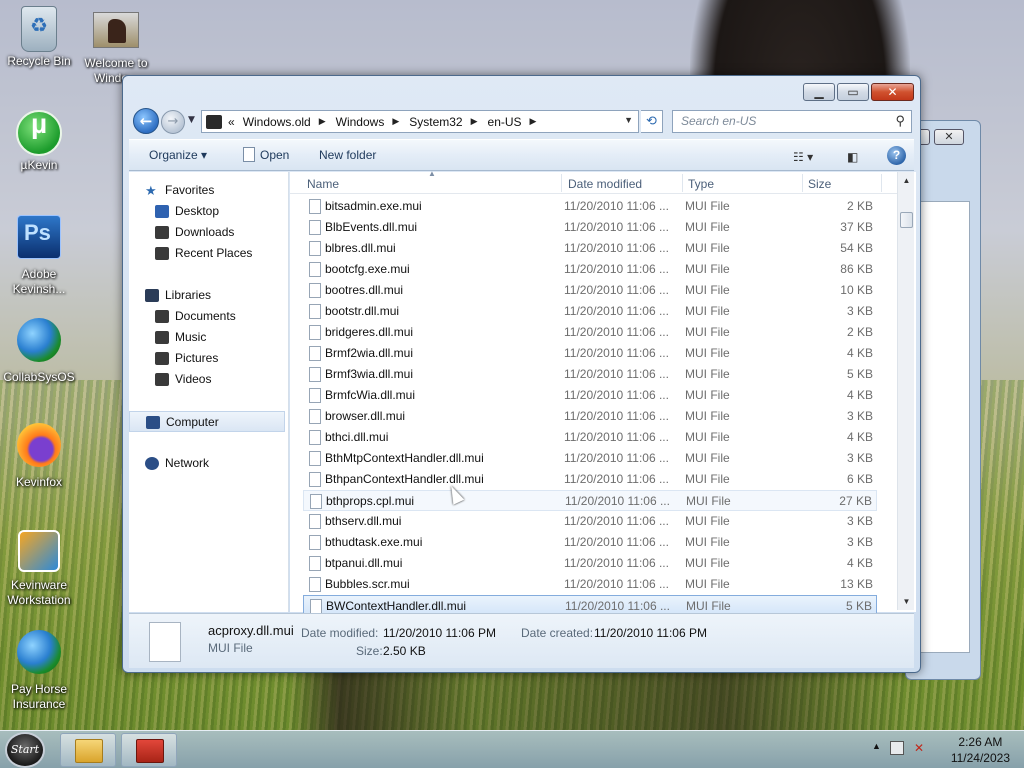 The image size is (1024, 768). I want to click on column-name: Name, so click(323, 184).